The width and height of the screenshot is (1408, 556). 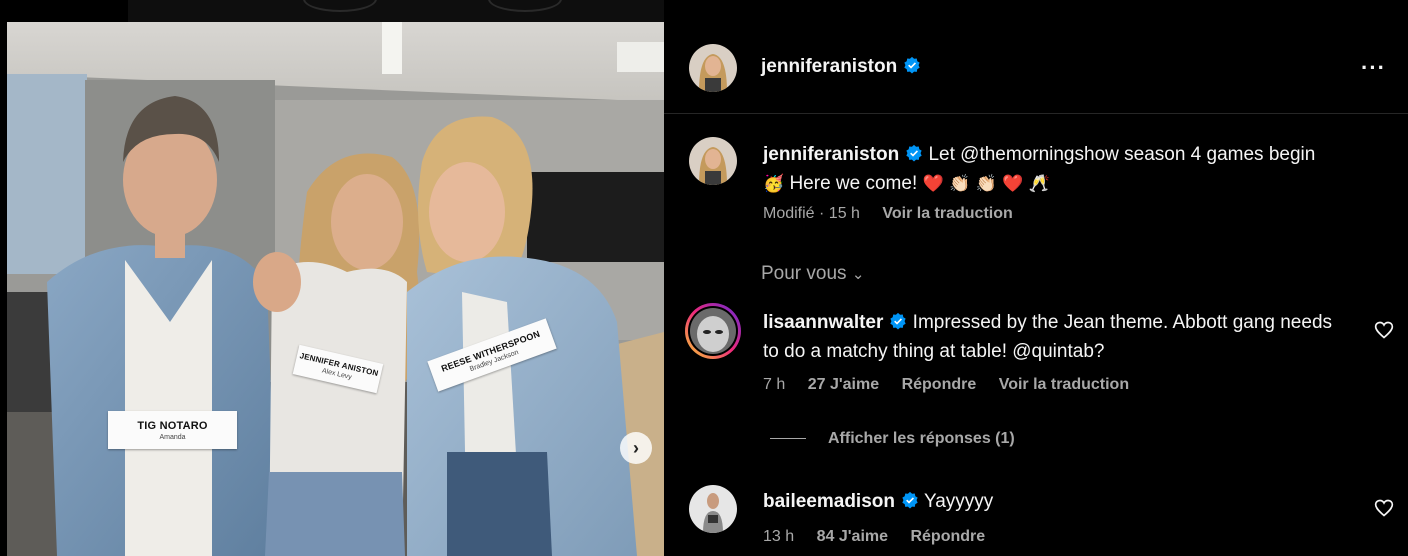 I want to click on more-horizontal-icon: ···, so click(x=1373, y=67).